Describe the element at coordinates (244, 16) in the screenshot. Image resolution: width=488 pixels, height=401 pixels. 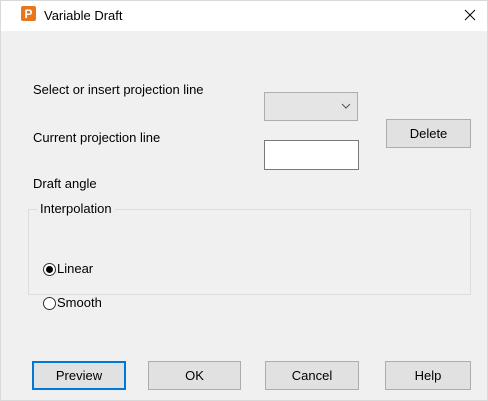
I see `title-bar: P Variable Draft` at that location.